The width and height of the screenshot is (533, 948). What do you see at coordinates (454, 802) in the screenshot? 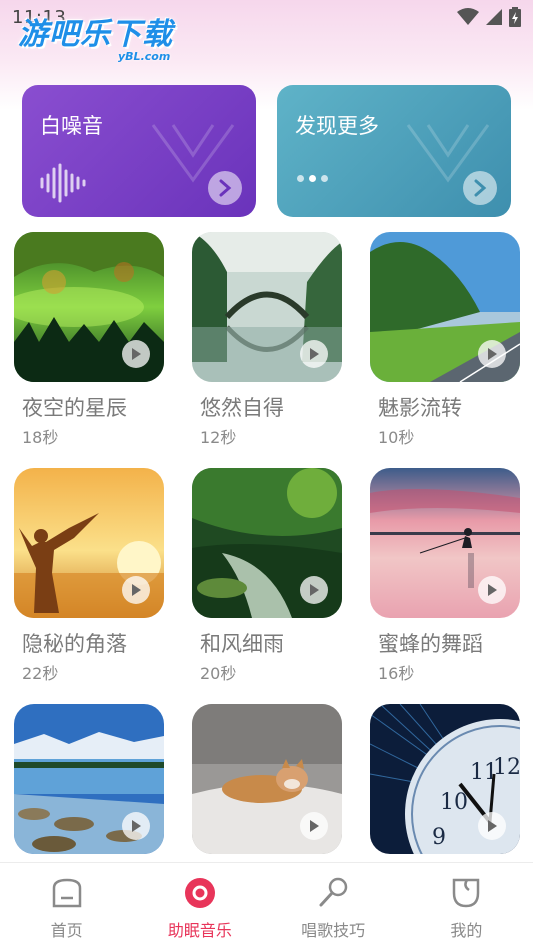
I see `svg-text: 10` at bounding box center [454, 802].